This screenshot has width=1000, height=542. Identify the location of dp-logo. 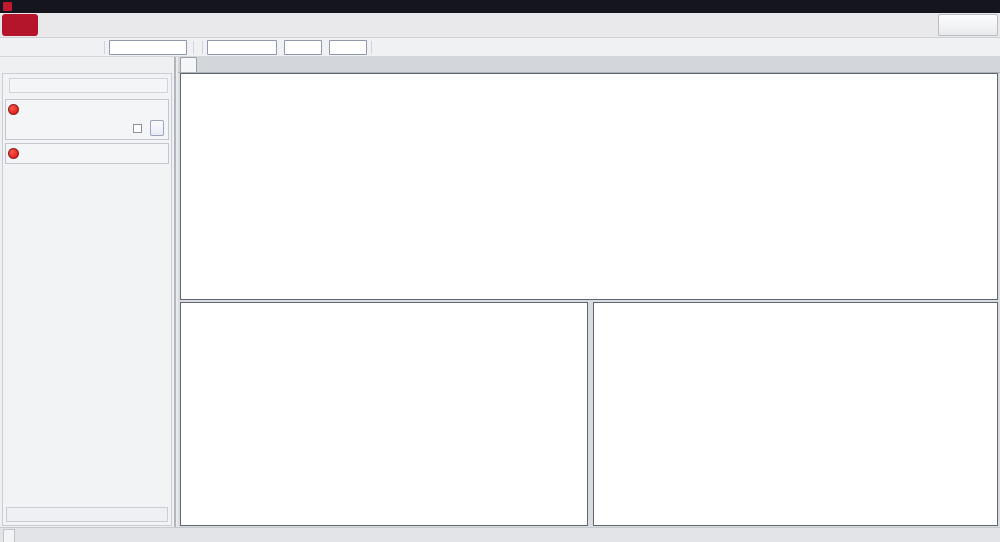
(20, 25).